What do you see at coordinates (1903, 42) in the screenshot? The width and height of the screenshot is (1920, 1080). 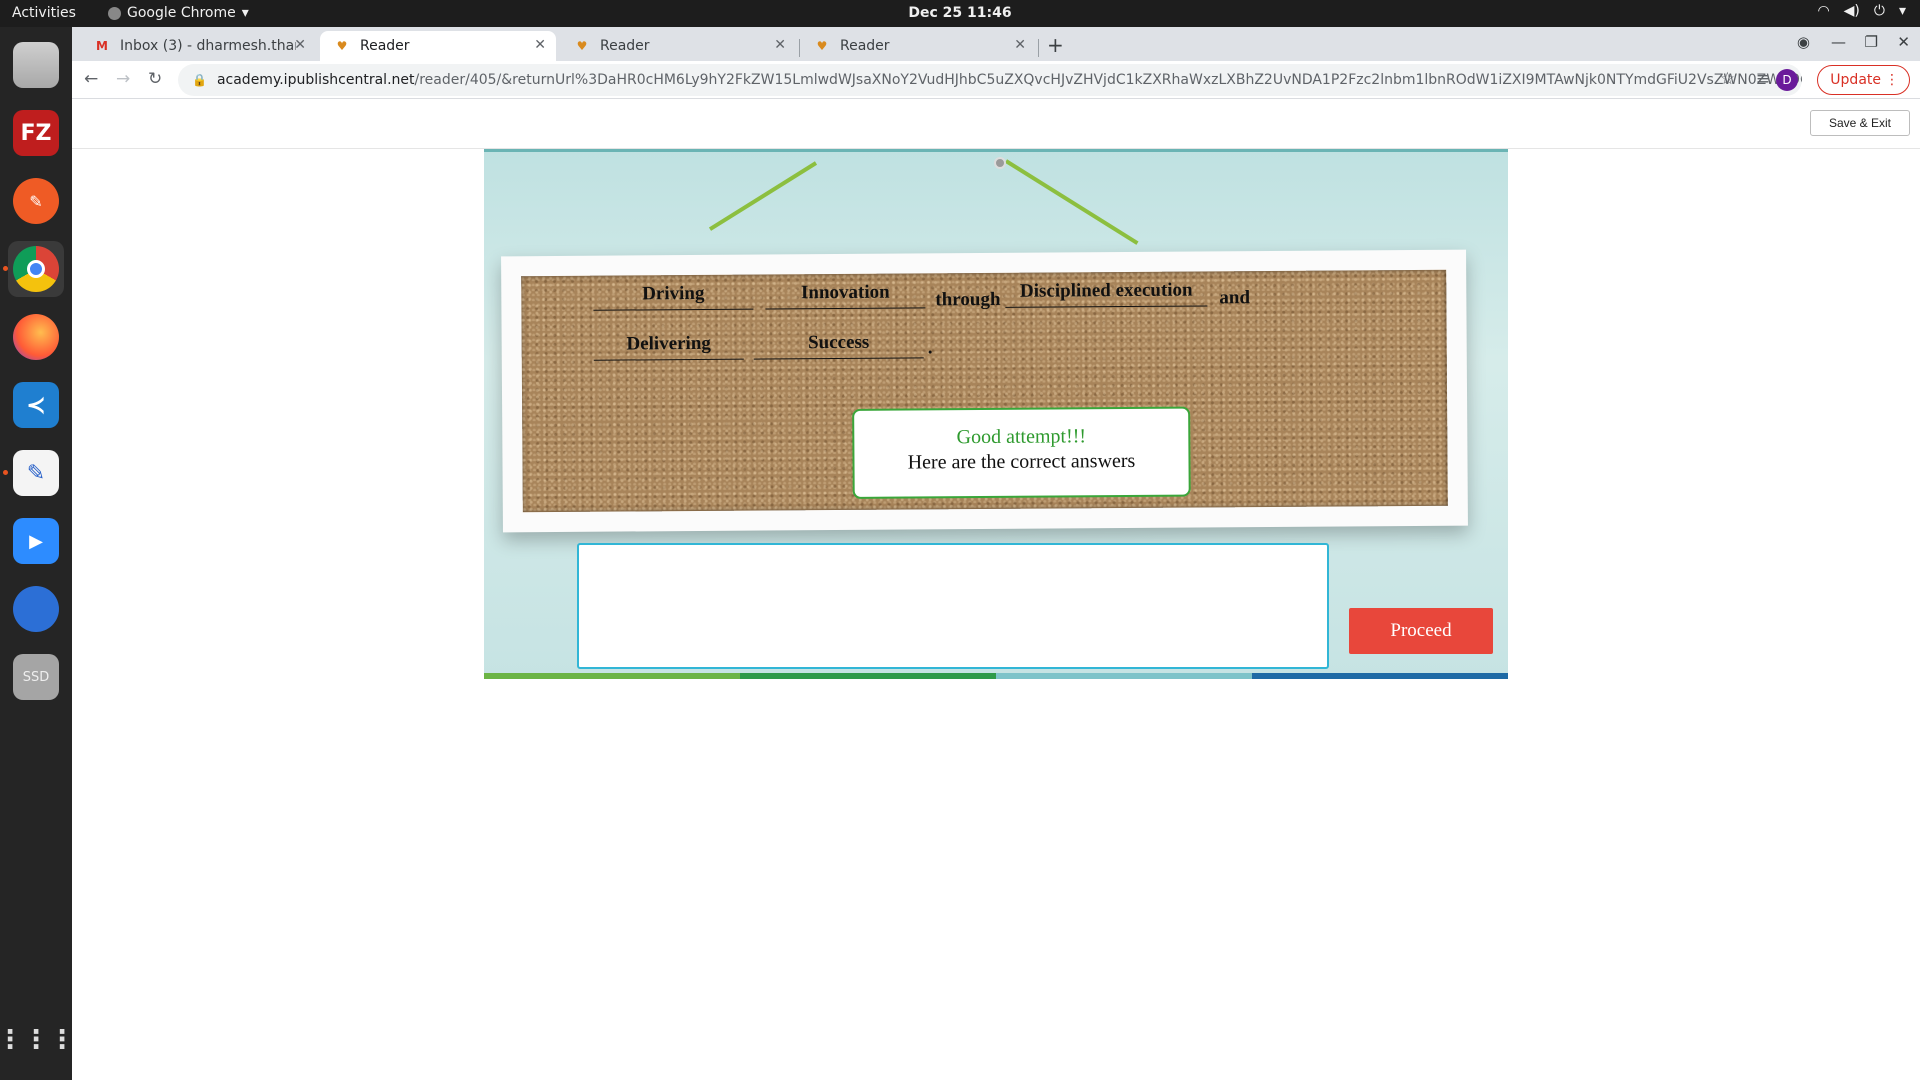 I see `window-close-icon: ✕` at bounding box center [1903, 42].